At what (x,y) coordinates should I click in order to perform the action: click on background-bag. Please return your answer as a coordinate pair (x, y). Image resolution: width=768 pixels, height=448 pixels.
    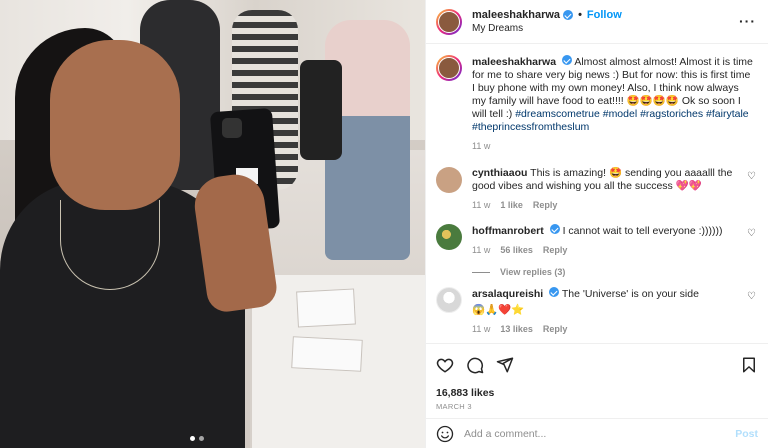
    Looking at the image, I should click on (321, 110).